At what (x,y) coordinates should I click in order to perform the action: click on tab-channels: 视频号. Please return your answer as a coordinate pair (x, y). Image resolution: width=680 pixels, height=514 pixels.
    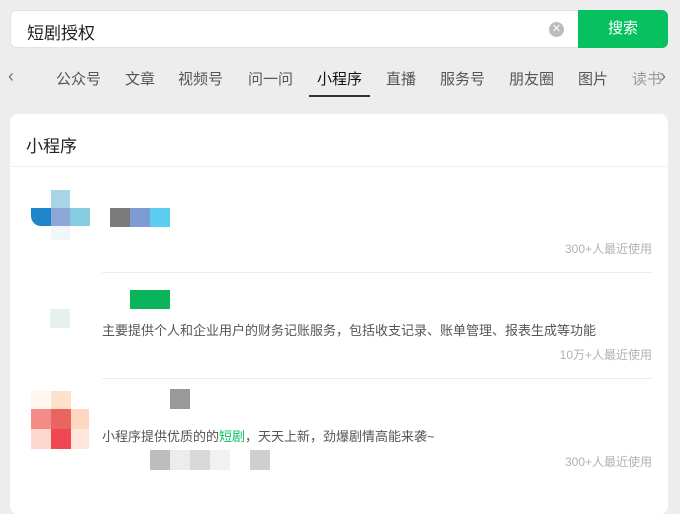
    Looking at the image, I should click on (200, 78).